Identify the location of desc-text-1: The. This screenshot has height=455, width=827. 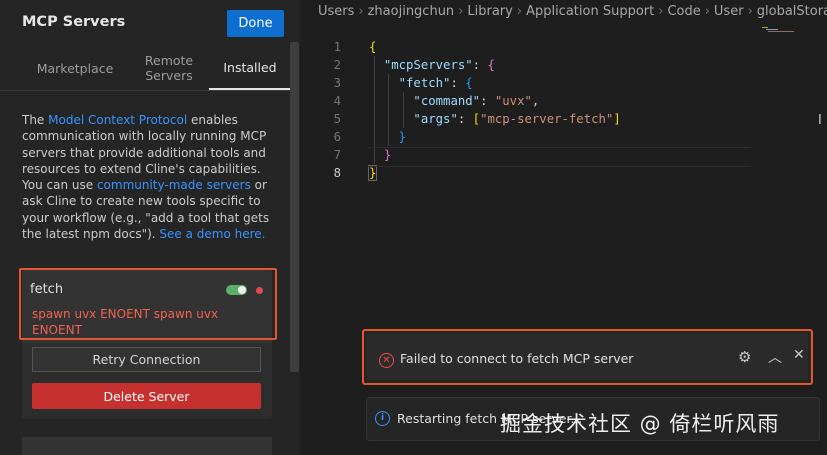
(35, 120).